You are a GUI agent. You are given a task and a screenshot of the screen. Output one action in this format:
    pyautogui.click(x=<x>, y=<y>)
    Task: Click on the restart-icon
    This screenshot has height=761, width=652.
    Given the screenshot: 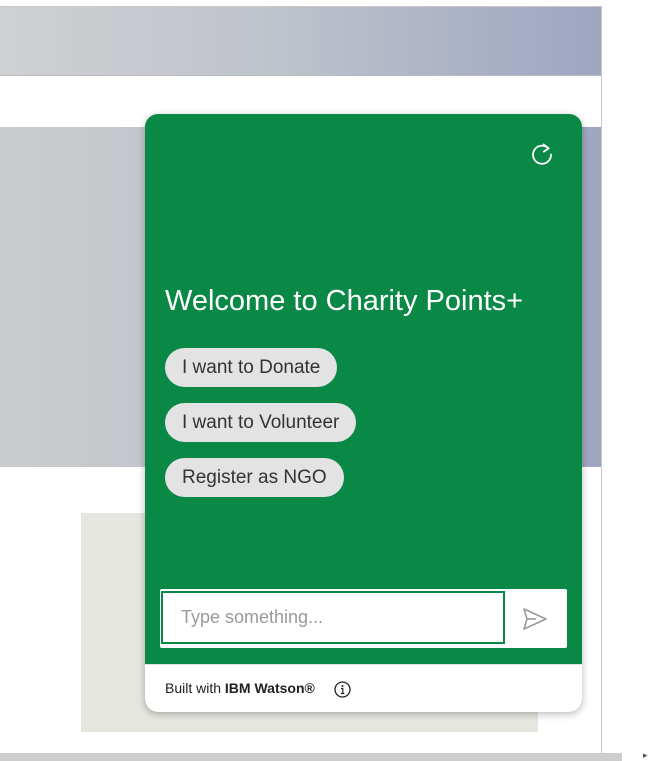 What is the action you would take?
    pyautogui.click(x=542, y=154)
    